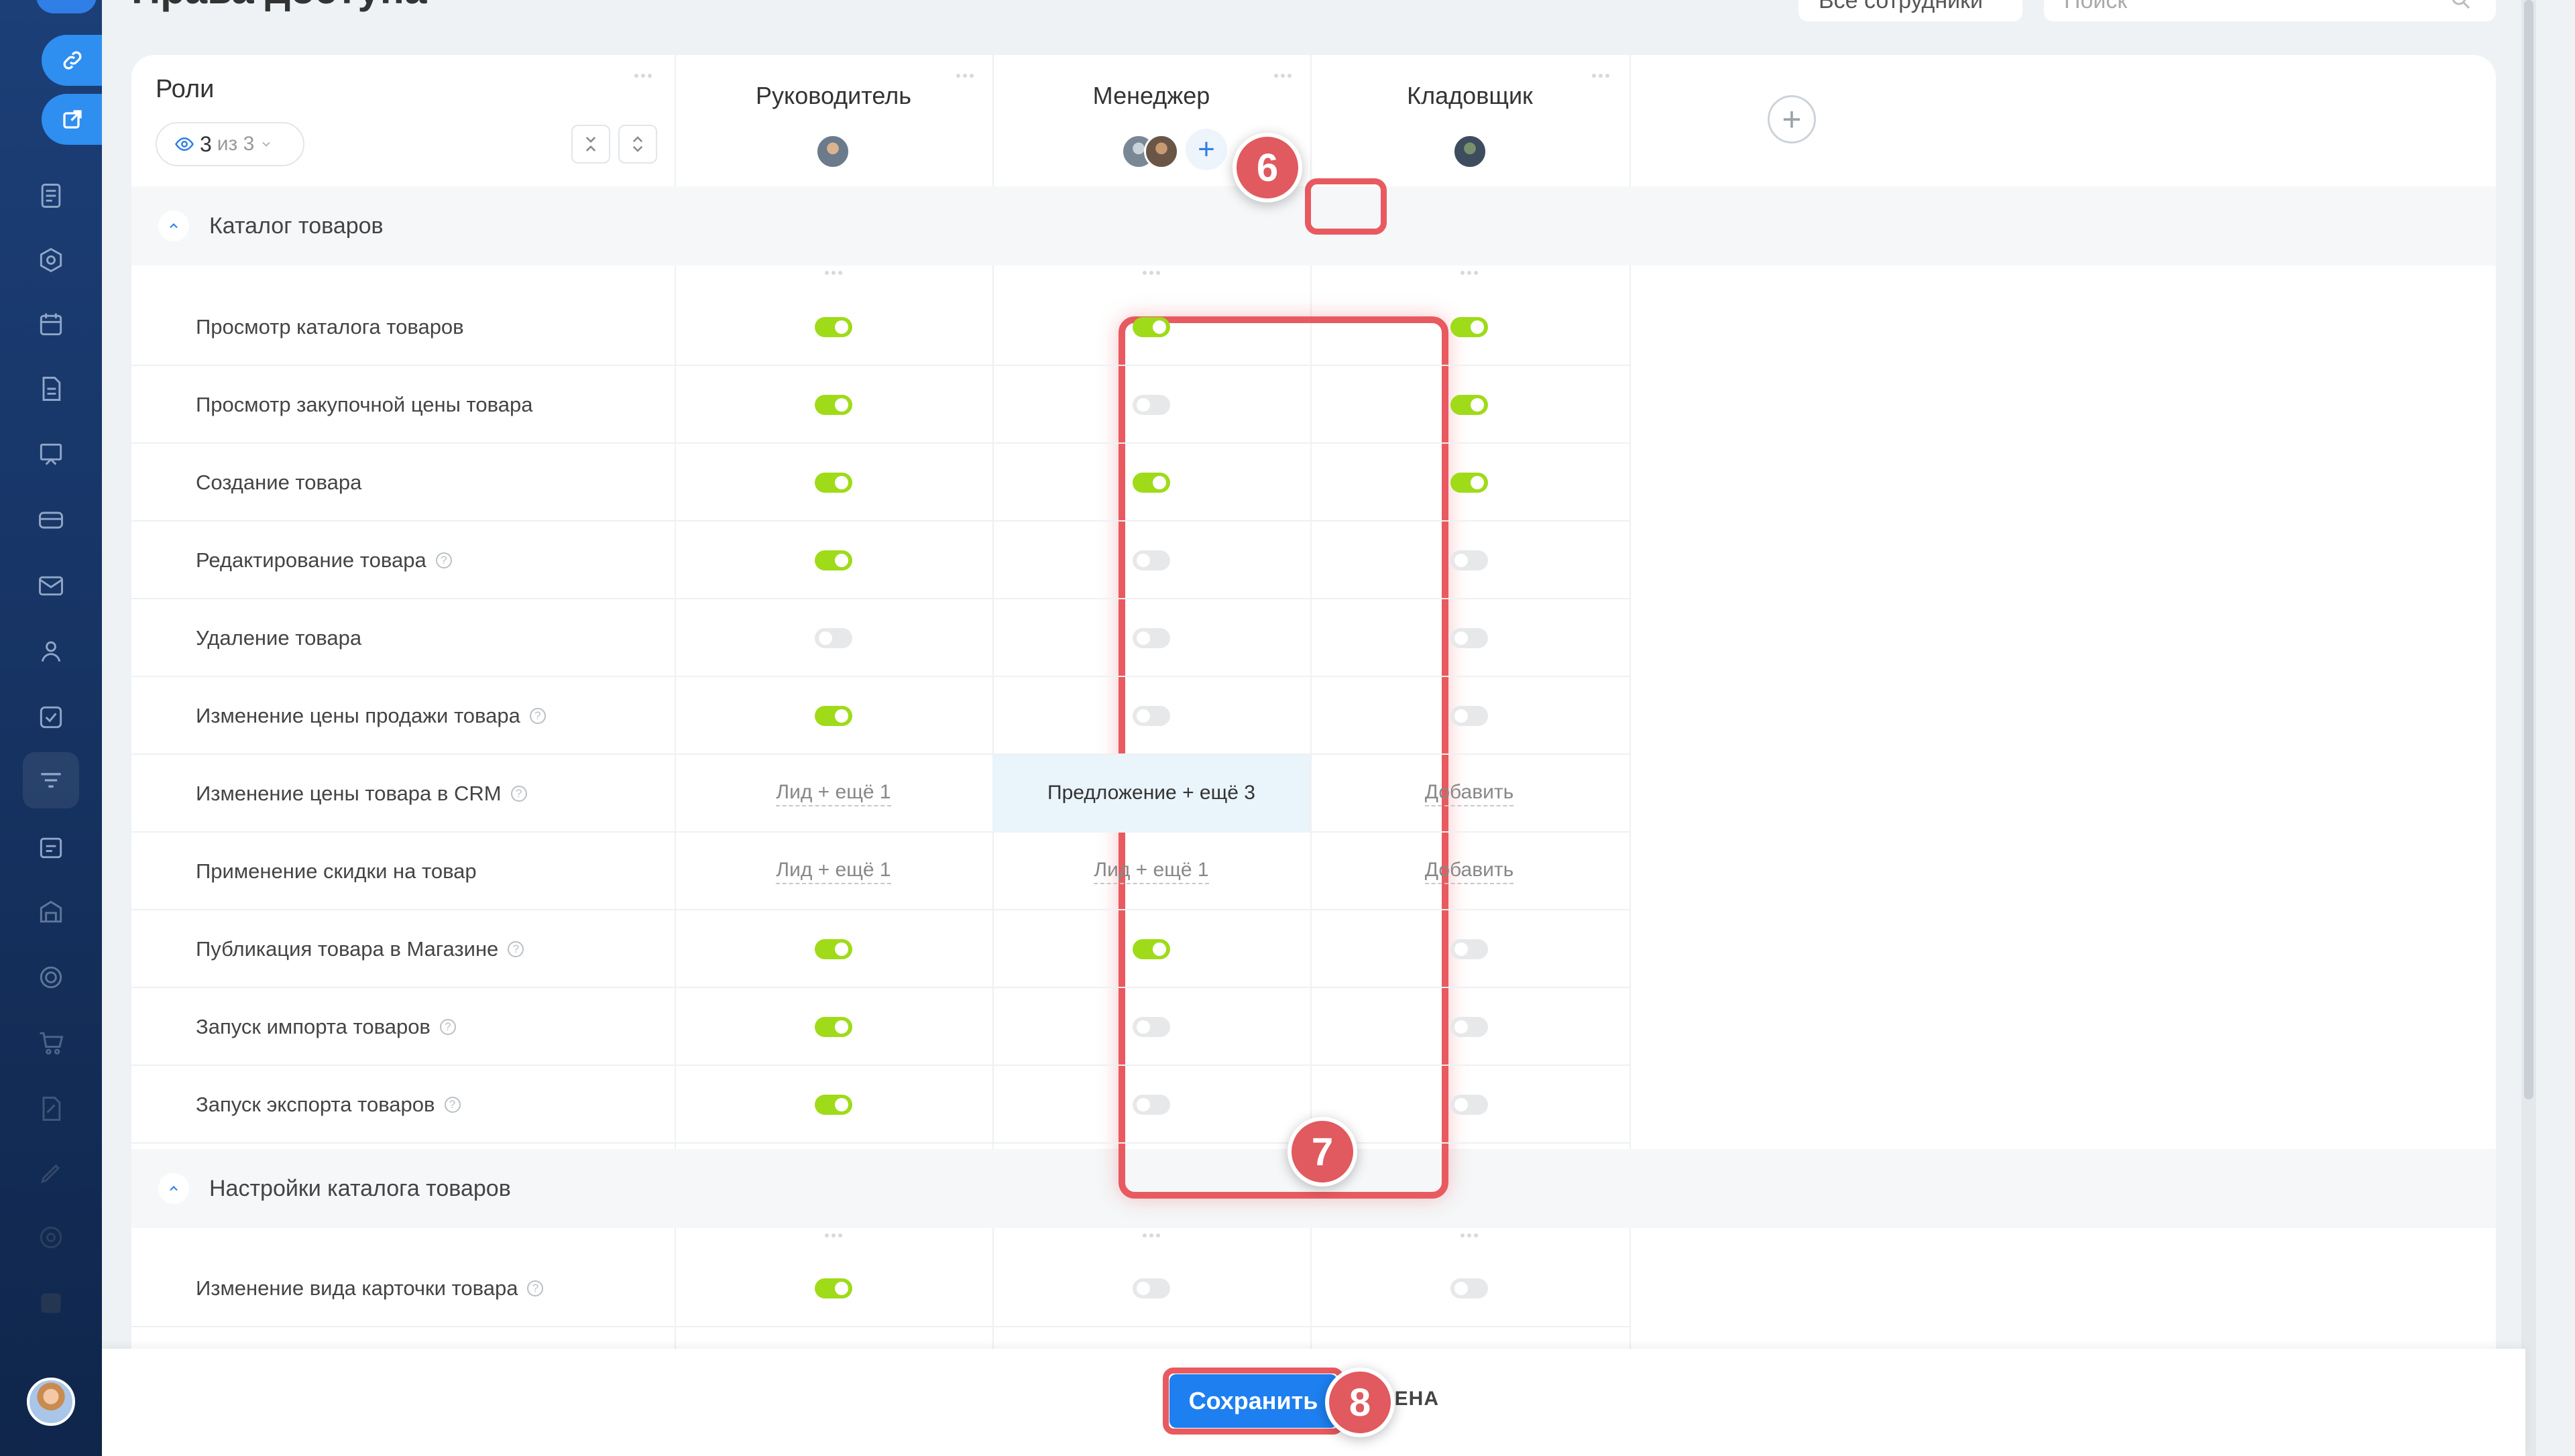  Describe the element at coordinates (358, 715) in the screenshot. I see `permission-label: Изменение цены продажи товара` at that location.